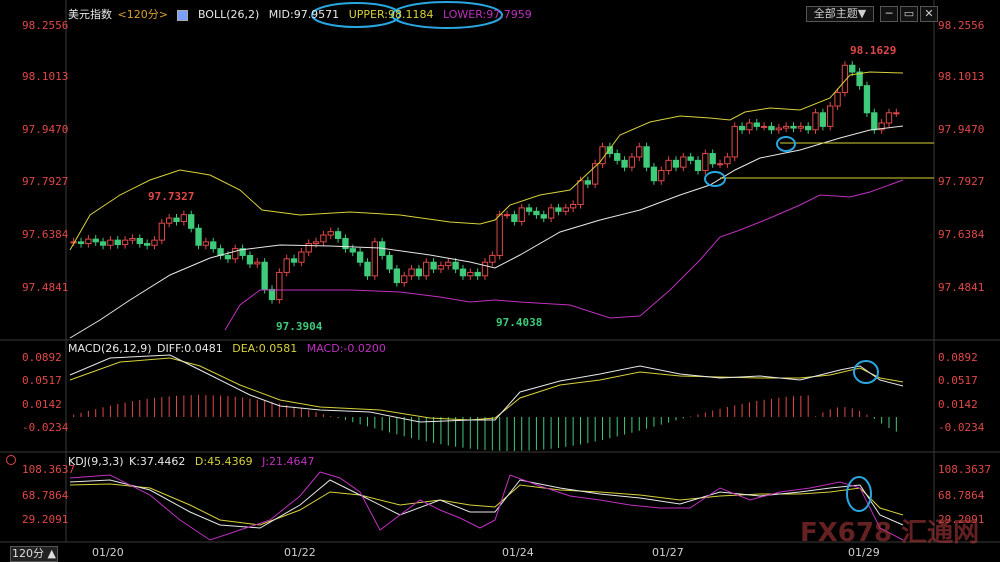 The image size is (1000, 562). Describe the element at coordinates (961, 181) in the screenshot. I see `price-axis-label: 97.7927` at that location.